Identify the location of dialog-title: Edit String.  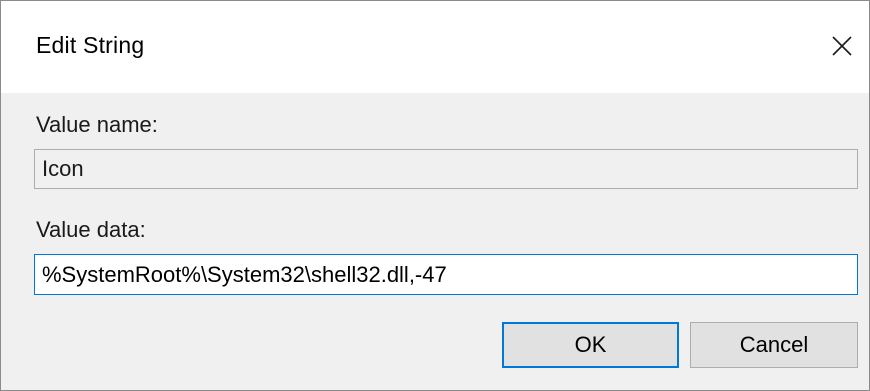
(90, 45).